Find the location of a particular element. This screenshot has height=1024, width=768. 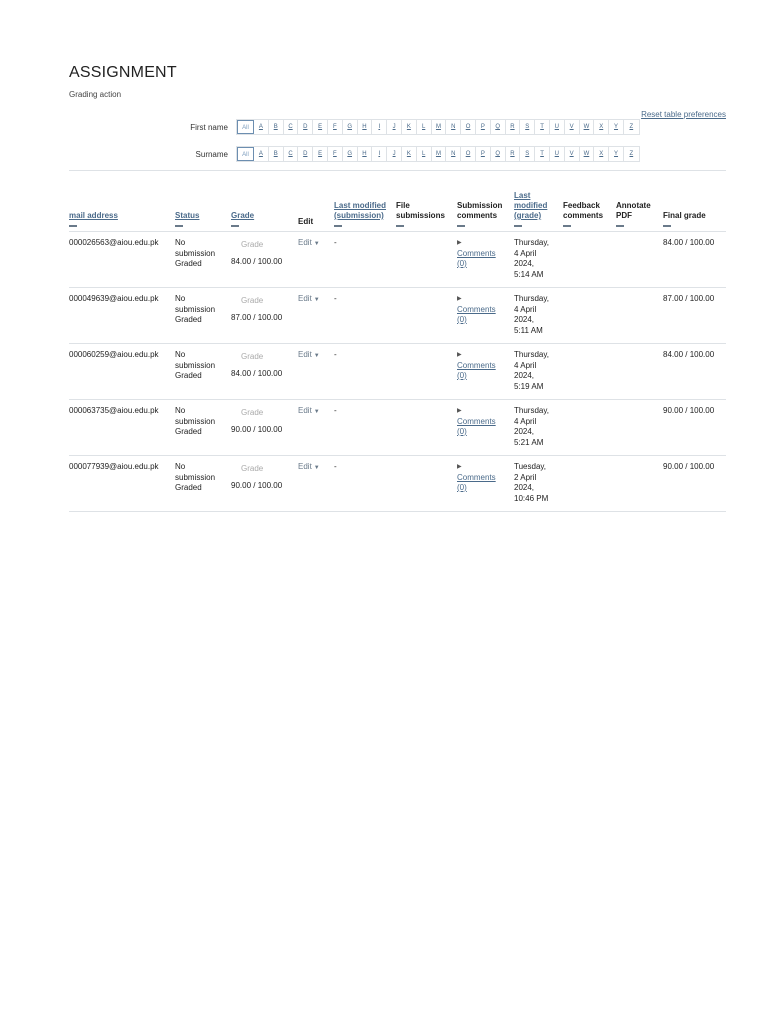

first-name-initial-p: P is located at coordinates (483, 127).